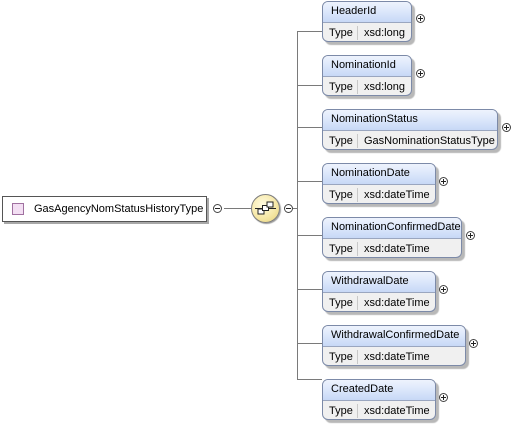 This screenshot has width=514, height=424. Describe the element at coordinates (379, 174) in the screenshot. I see `element-name: NominationDate` at that location.